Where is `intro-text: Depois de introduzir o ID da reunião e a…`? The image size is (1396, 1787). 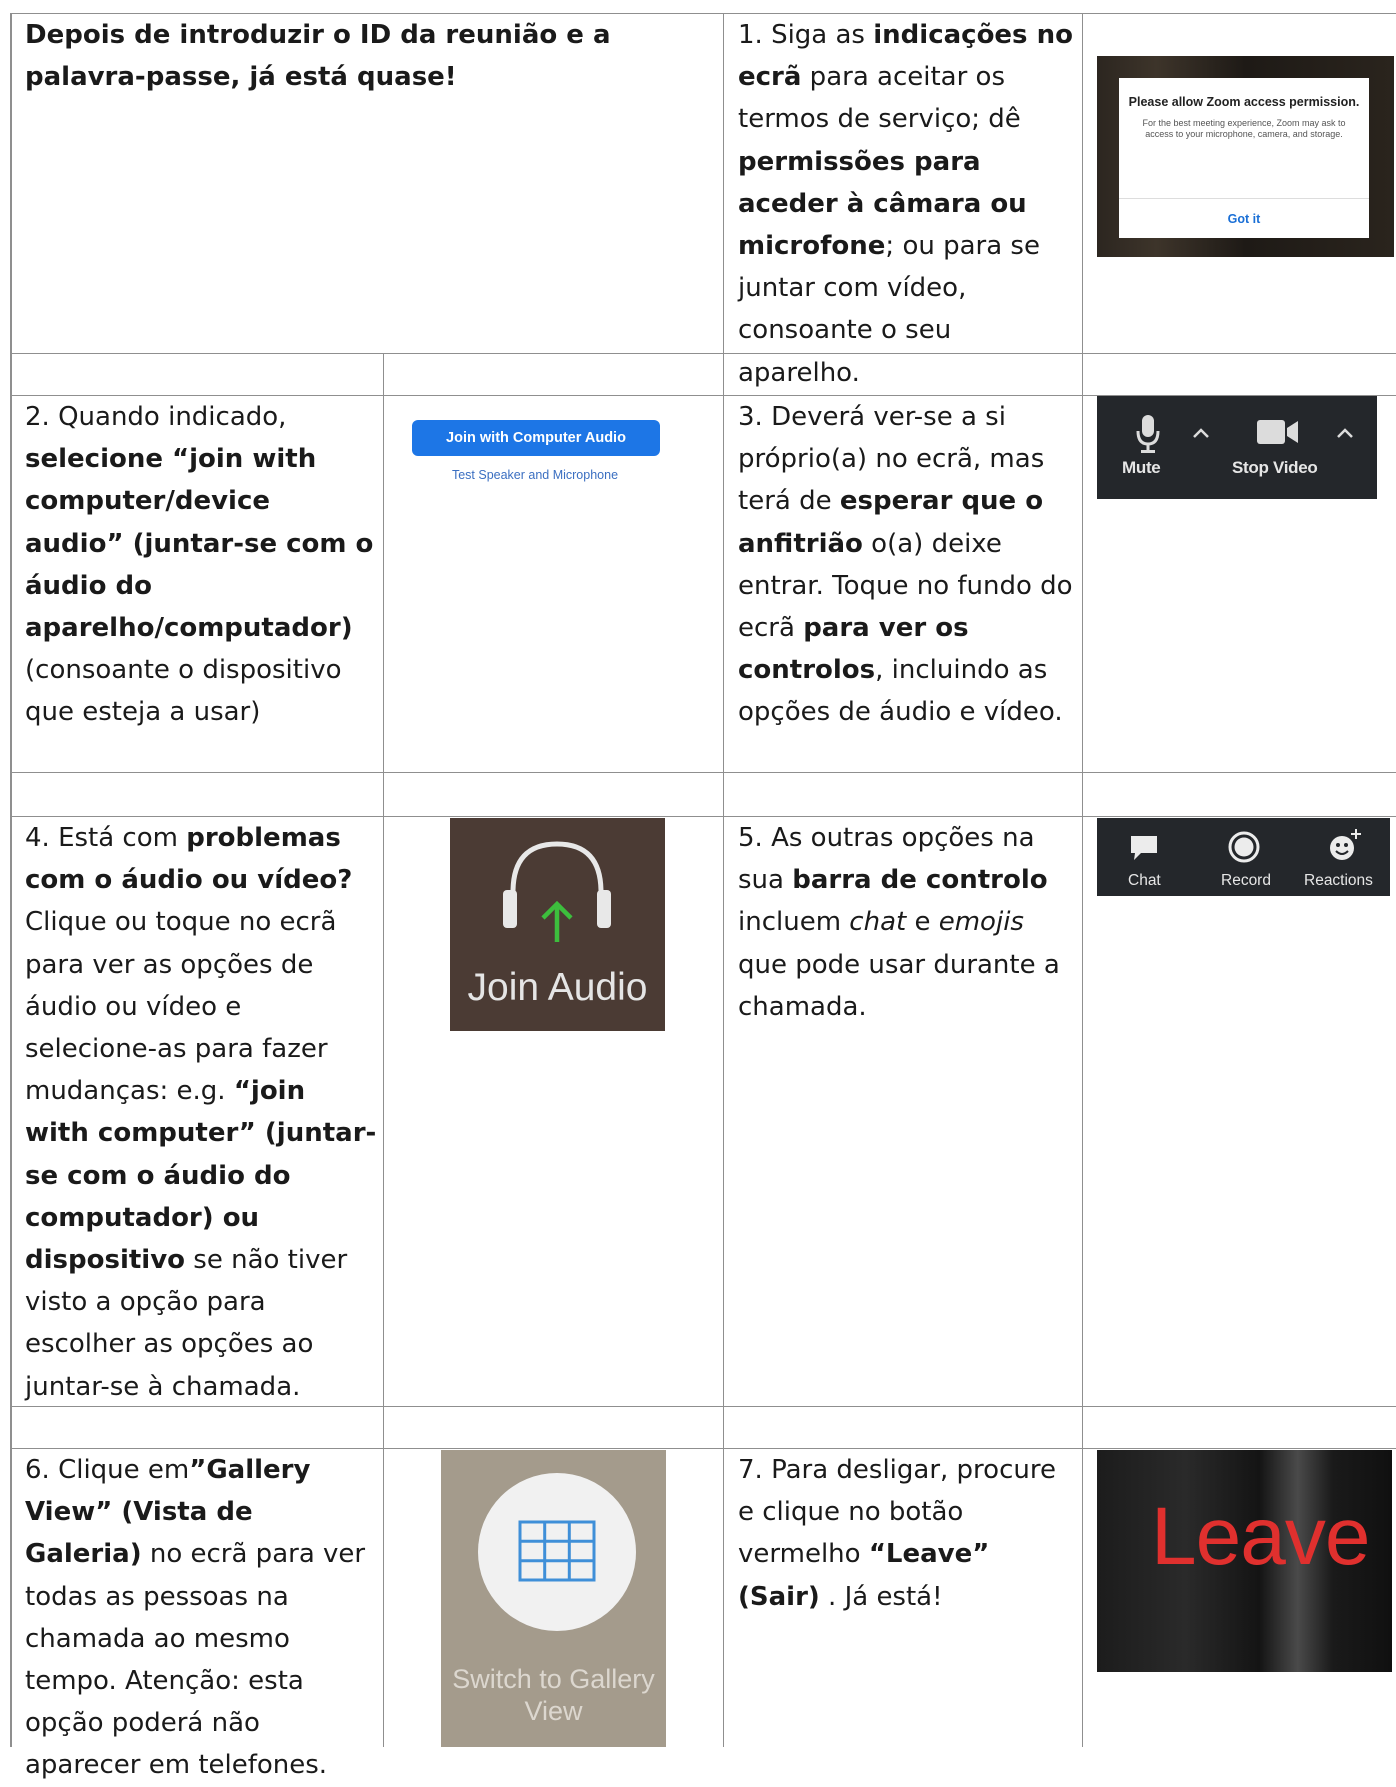
intro-text: Depois de introduzir o ID da reunião e a… is located at coordinates (318, 56).